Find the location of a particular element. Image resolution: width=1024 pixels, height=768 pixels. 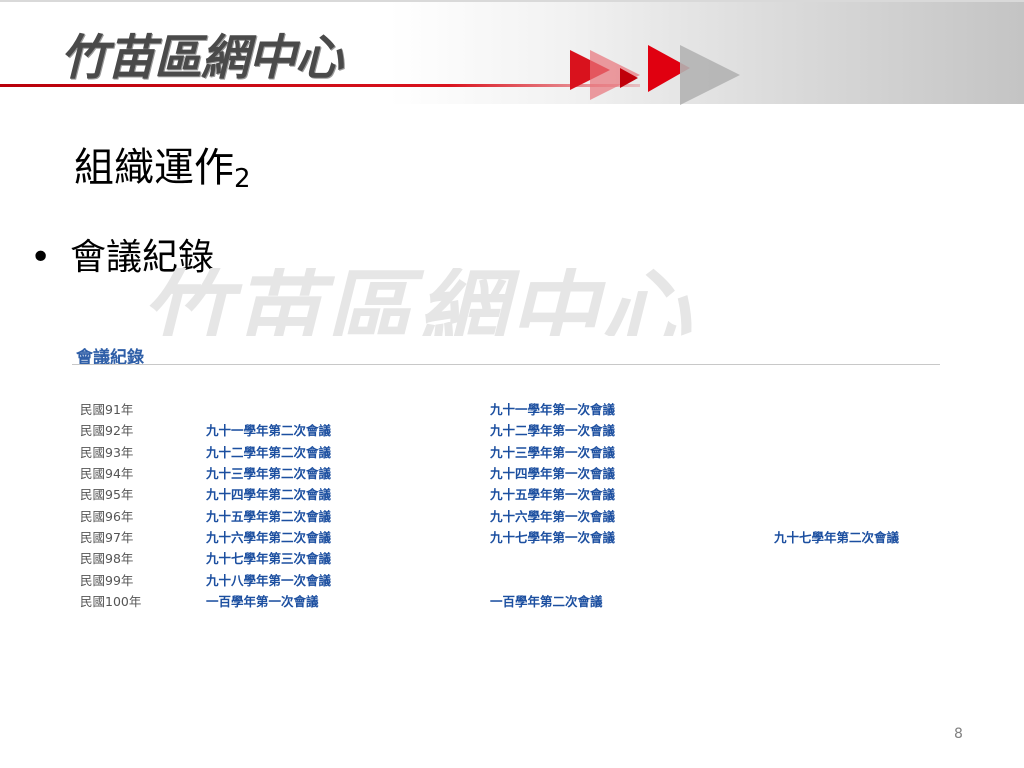

table-row: 民國94年 九十三學年第二次會議 九十四學年第一次會議 is located at coordinates (510, 472).